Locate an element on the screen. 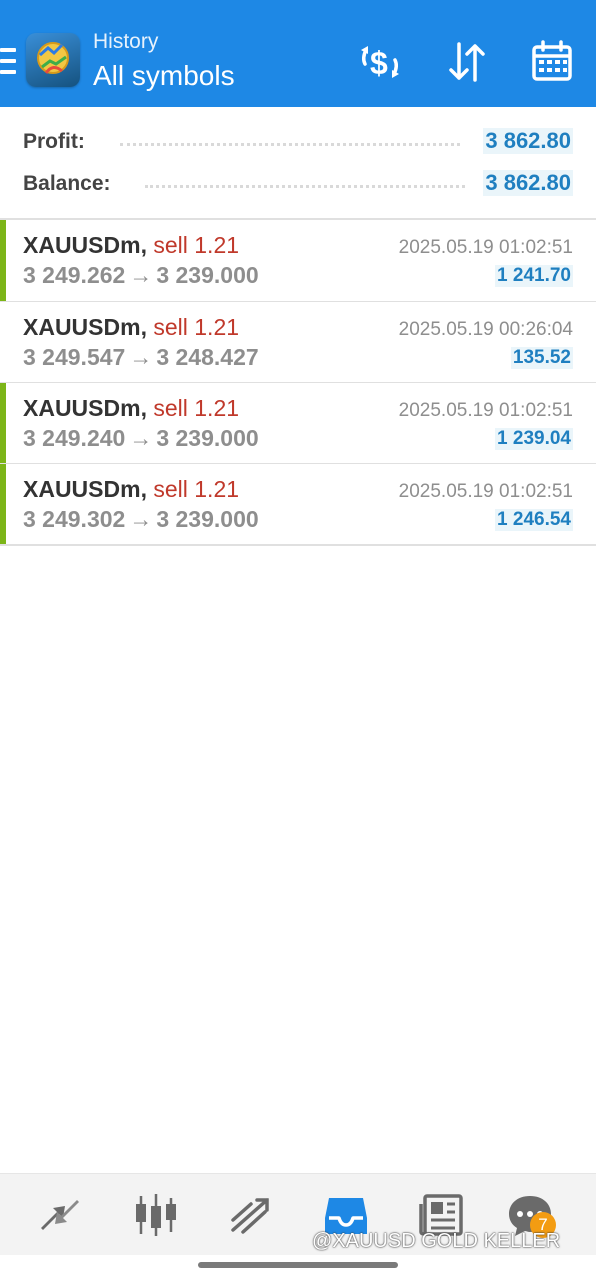 The width and height of the screenshot is (596, 1280). deposit-withdraw-icon: $ is located at coordinates (380, 62).